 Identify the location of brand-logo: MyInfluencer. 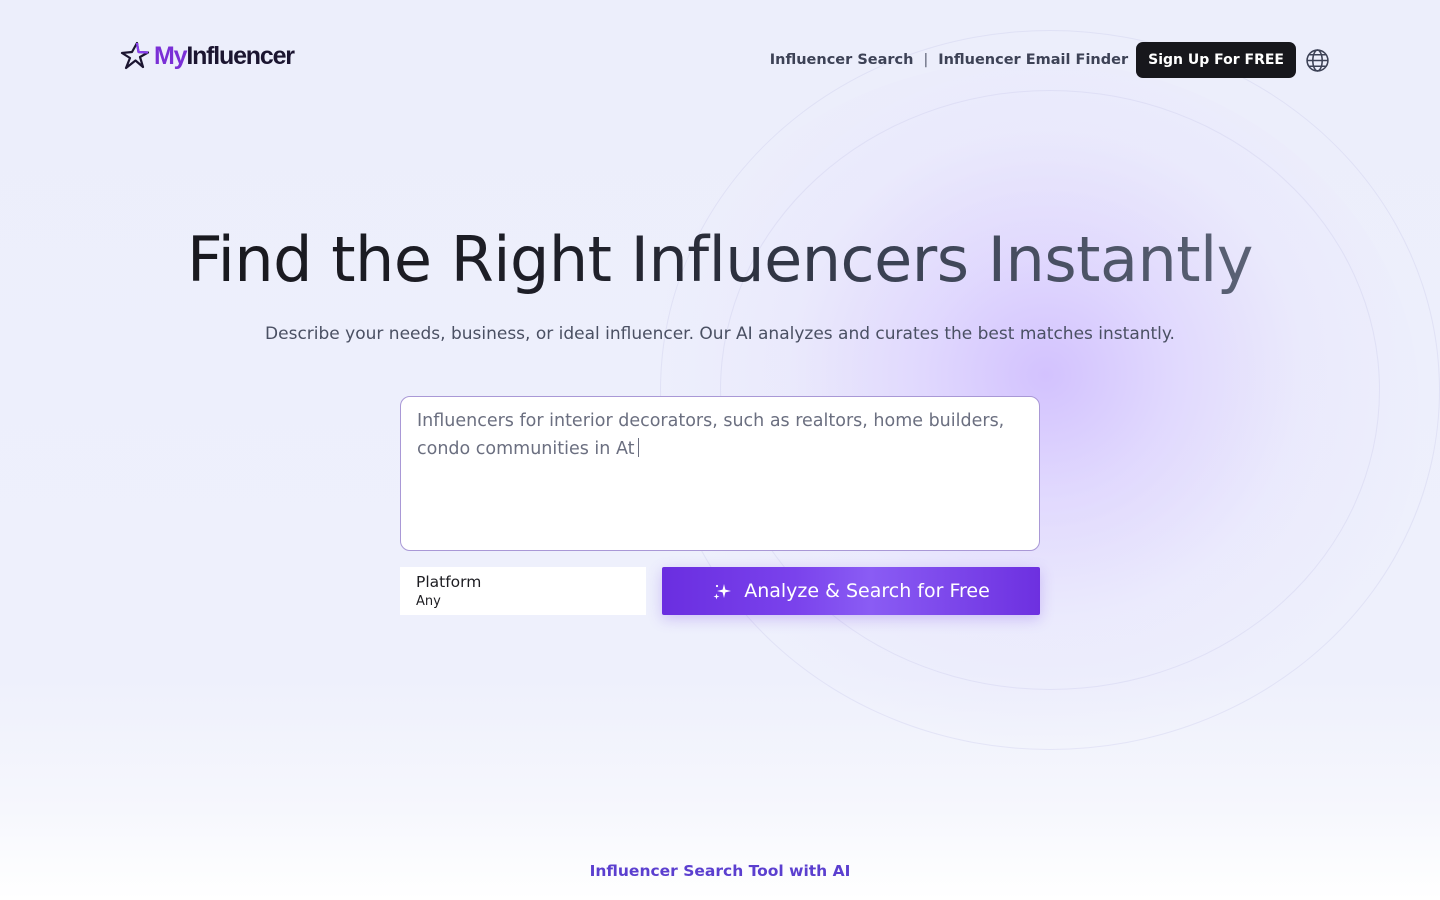
(207, 56).